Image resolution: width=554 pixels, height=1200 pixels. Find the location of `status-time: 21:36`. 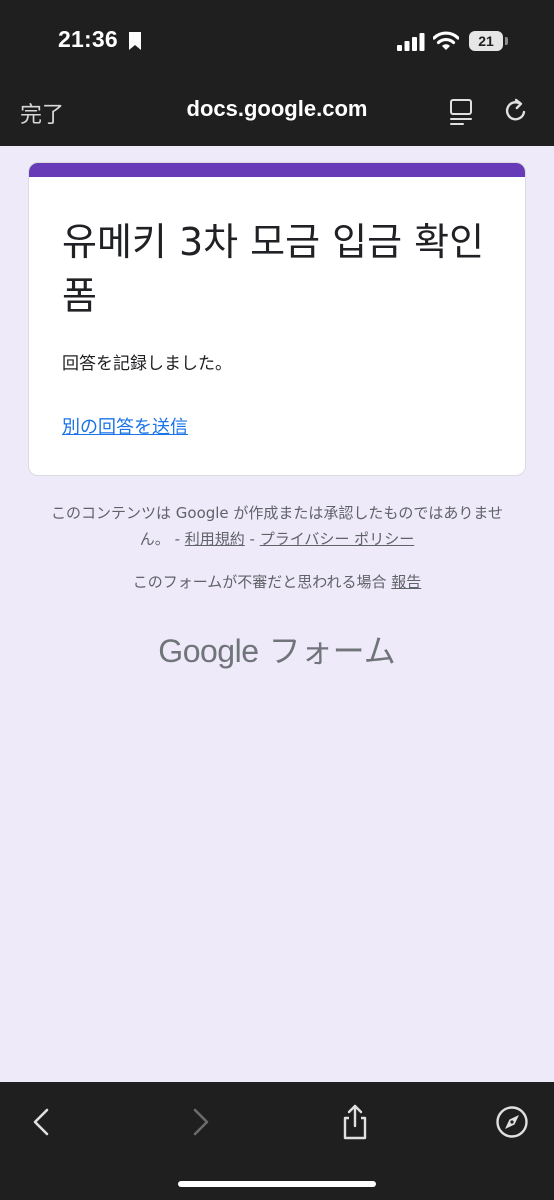

status-time: 21:36 is located at coordinates (88, 39).